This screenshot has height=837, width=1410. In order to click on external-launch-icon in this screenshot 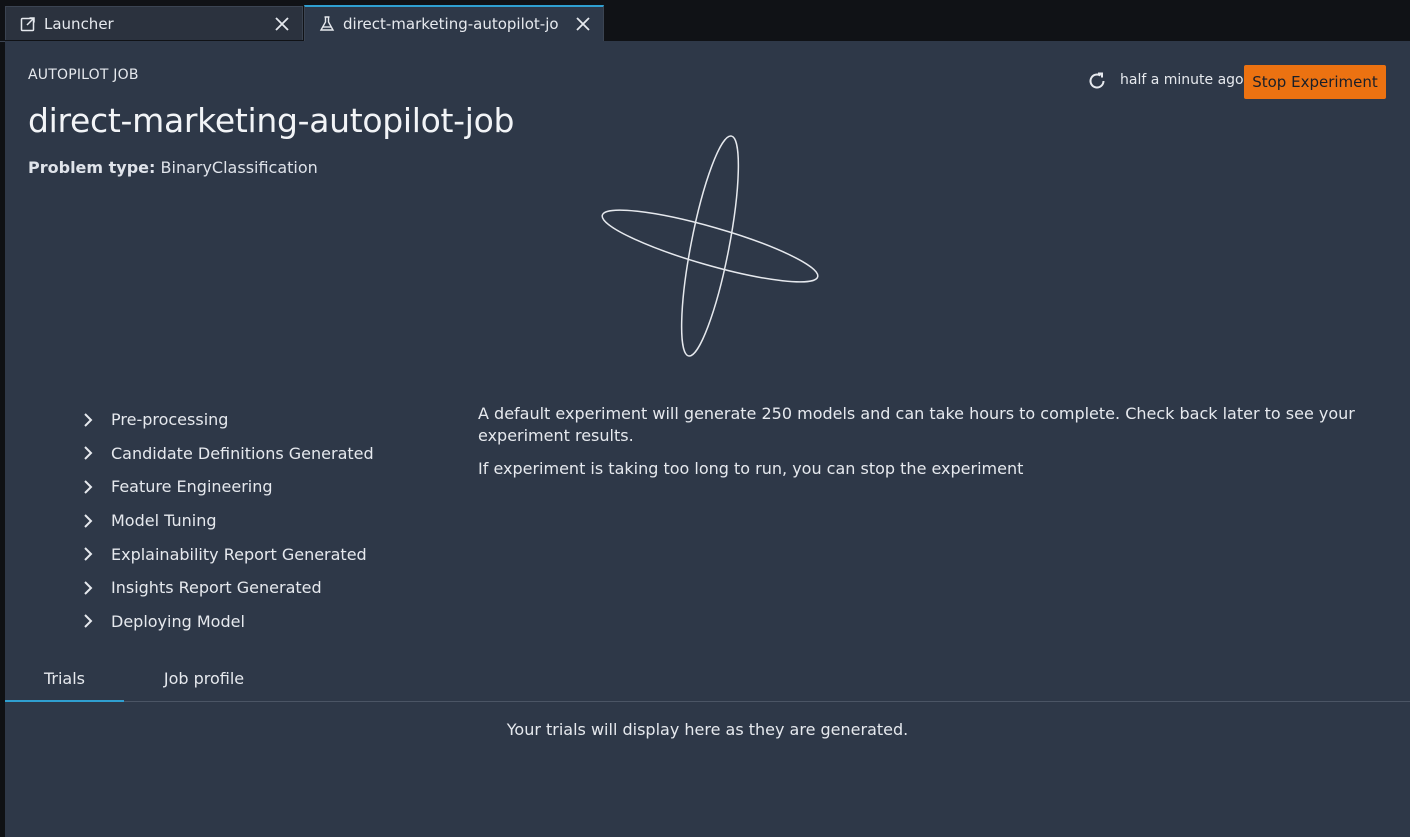, I will do `click(28, 24)`.